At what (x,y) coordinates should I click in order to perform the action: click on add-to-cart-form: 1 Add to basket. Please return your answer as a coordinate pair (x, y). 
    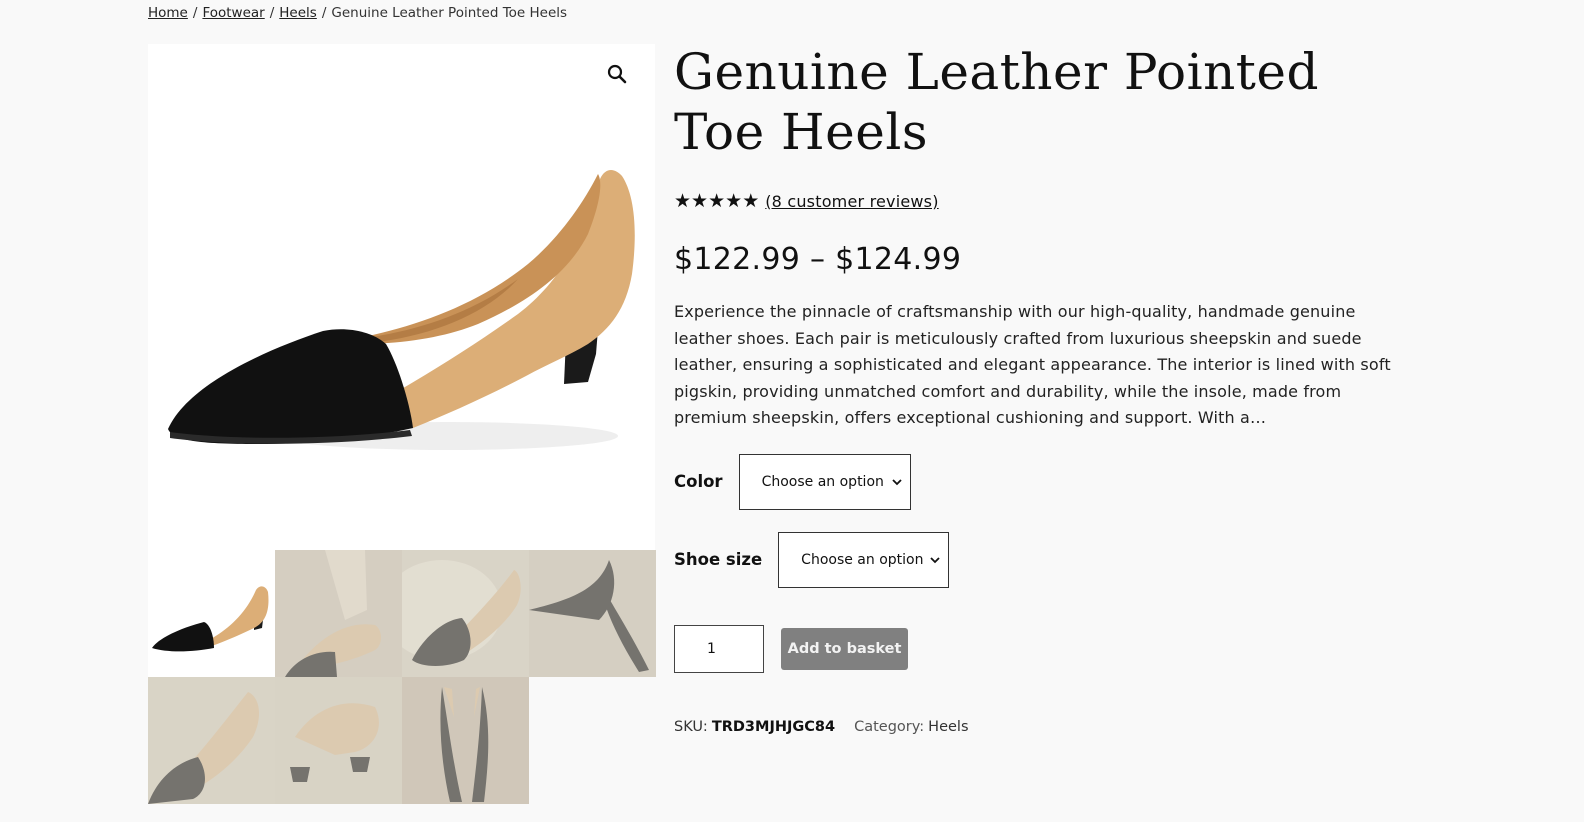
    Looking at the image, I should click on (1044, 648).